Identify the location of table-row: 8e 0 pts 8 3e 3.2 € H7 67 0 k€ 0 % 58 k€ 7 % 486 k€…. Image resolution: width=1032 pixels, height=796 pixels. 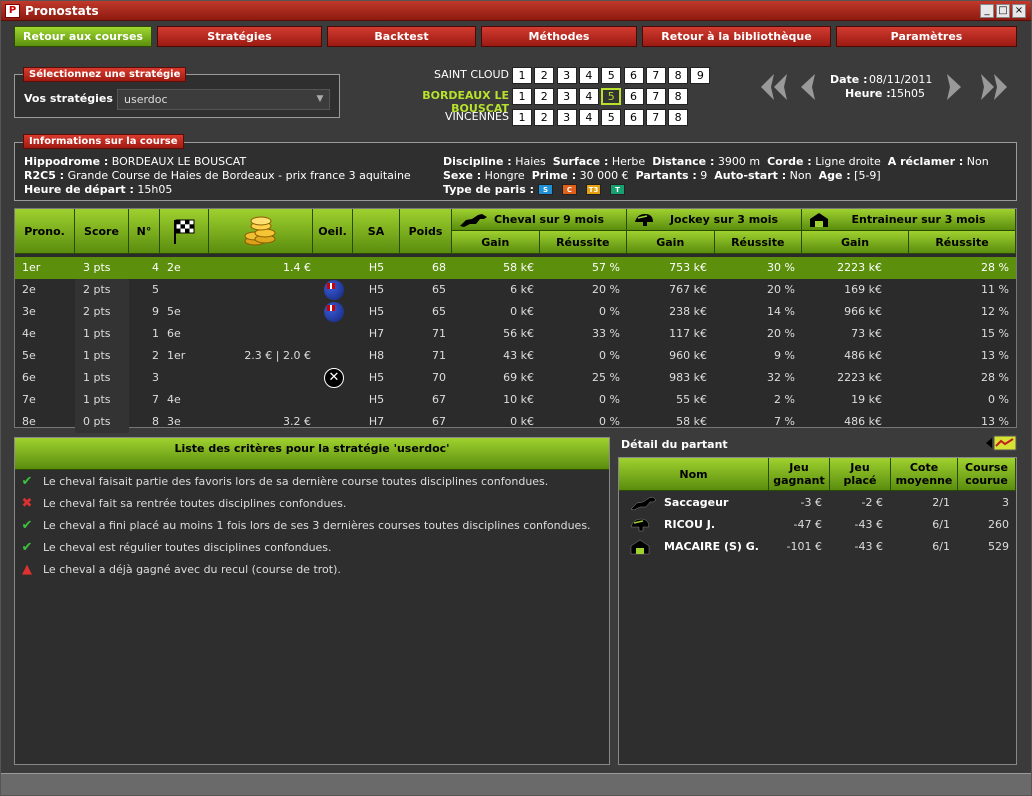
(515, 422).